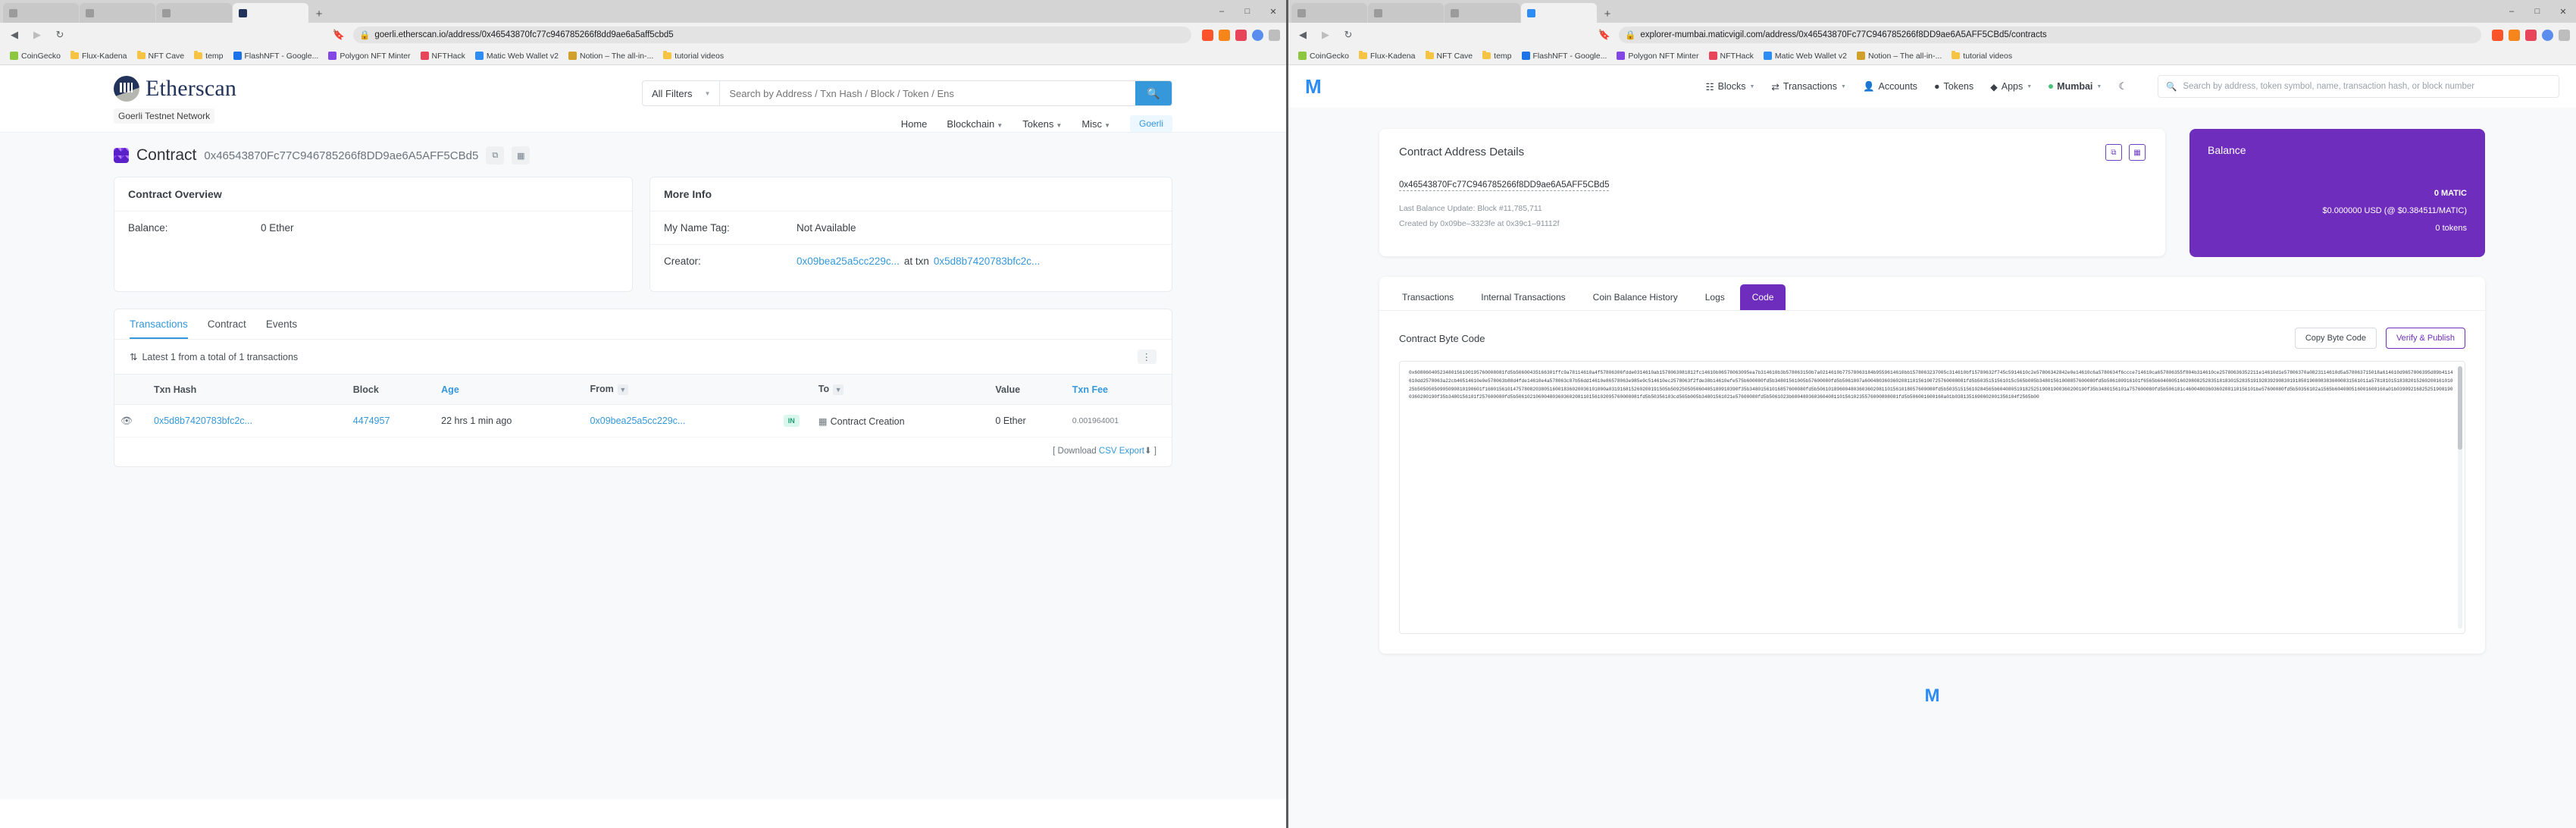  I want to click on nav-item-blocks: ☷ Blocks ▼, so click(1729, 87).